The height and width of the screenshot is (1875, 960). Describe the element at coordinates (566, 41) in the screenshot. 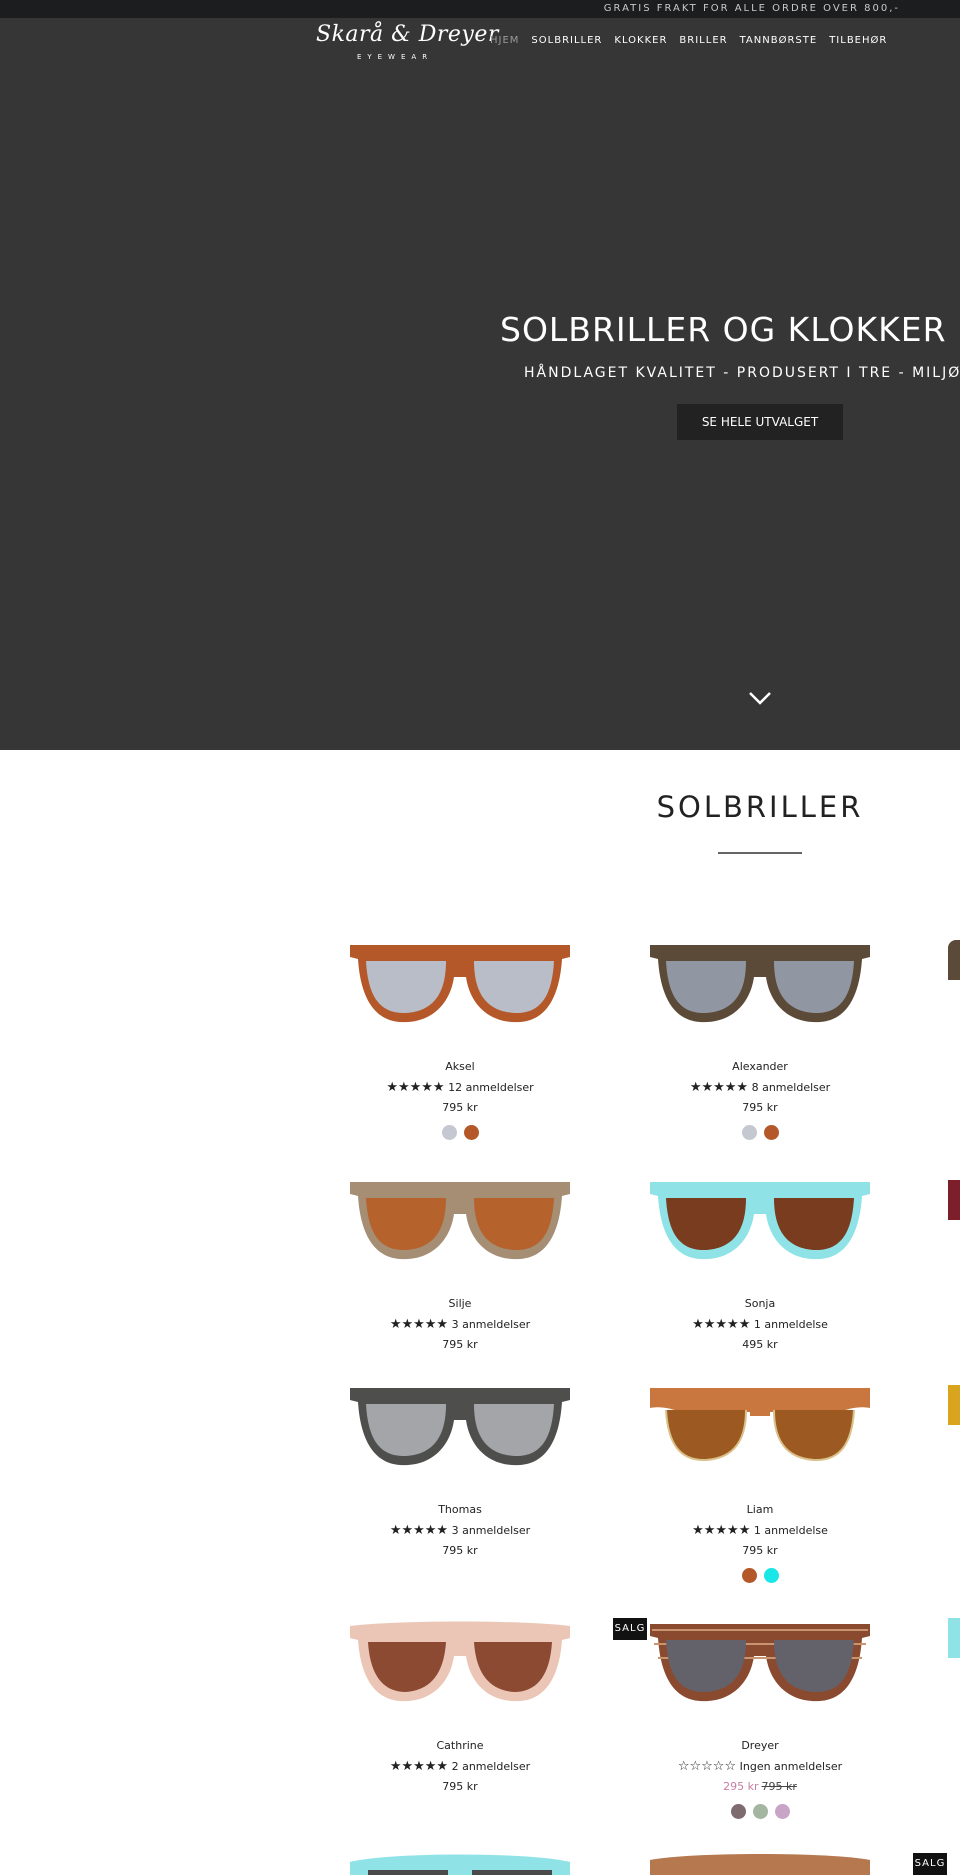

I see `nav-item-solbriller: SOLBRILLER` at that location.